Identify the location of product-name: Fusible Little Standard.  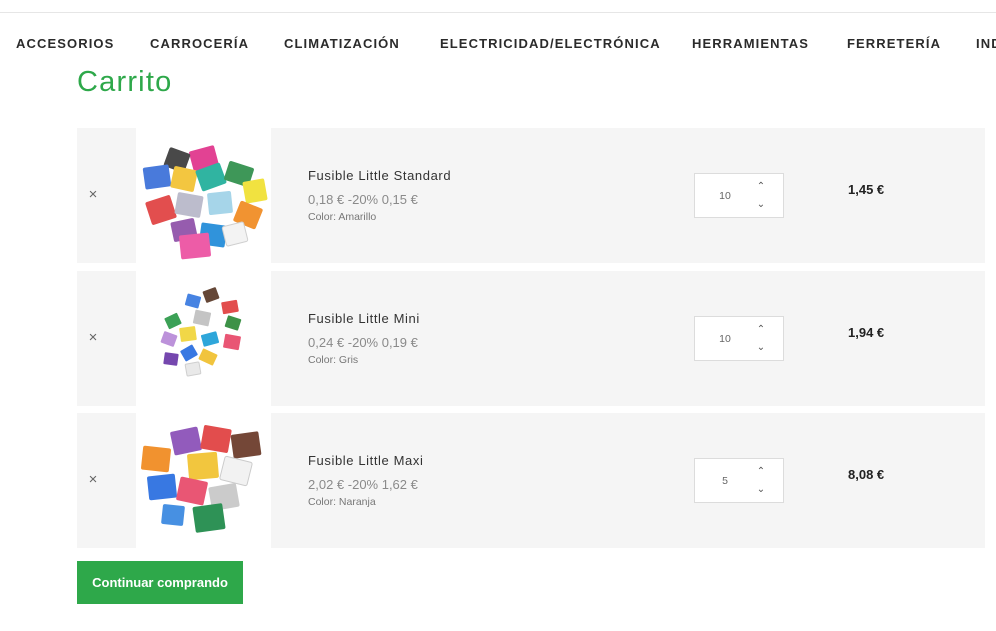
(379, 175).